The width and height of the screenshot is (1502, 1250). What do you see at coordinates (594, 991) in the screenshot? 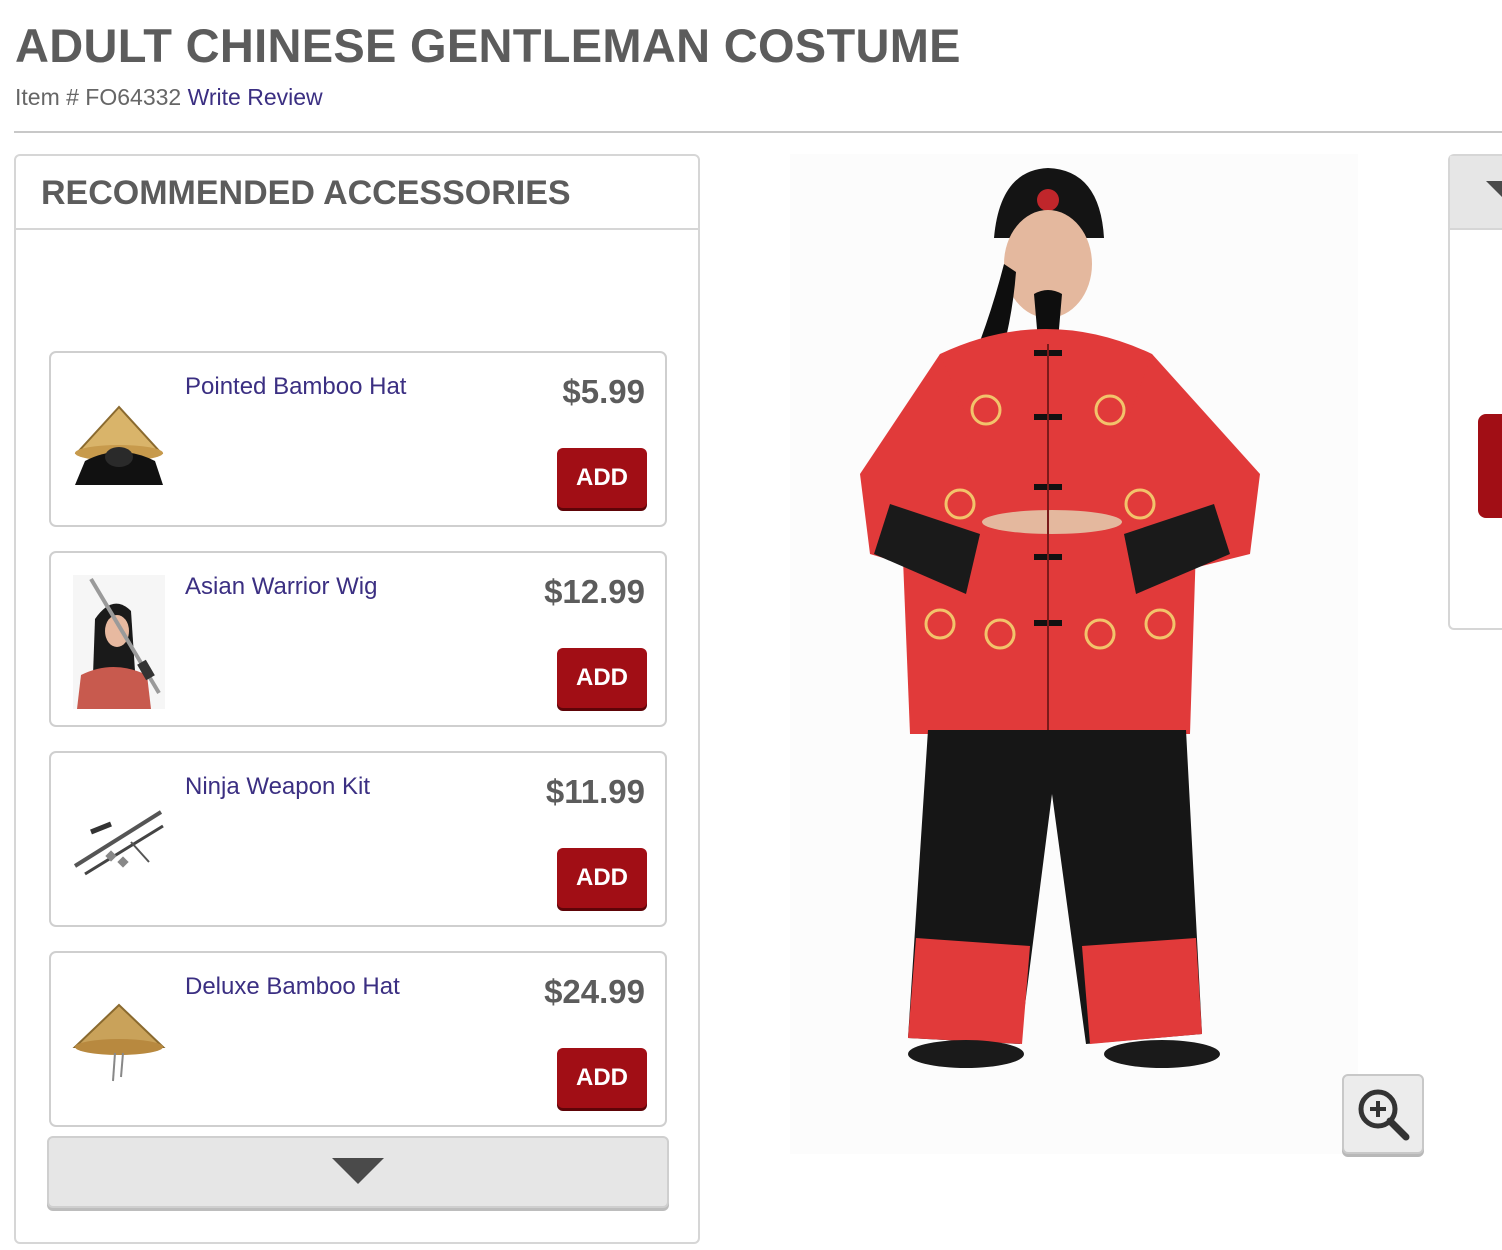
I see `accessory-price: $24.99` at bounding box center [594, 991].